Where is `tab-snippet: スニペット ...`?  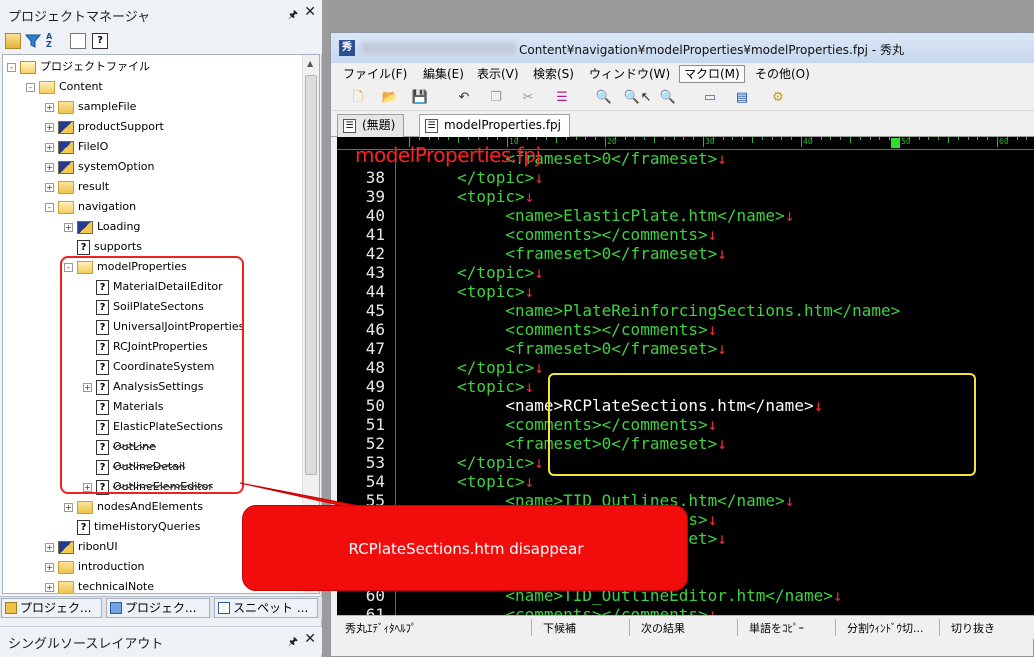
tab-snippet: スニペット ... is located at coordinates (266, 608).